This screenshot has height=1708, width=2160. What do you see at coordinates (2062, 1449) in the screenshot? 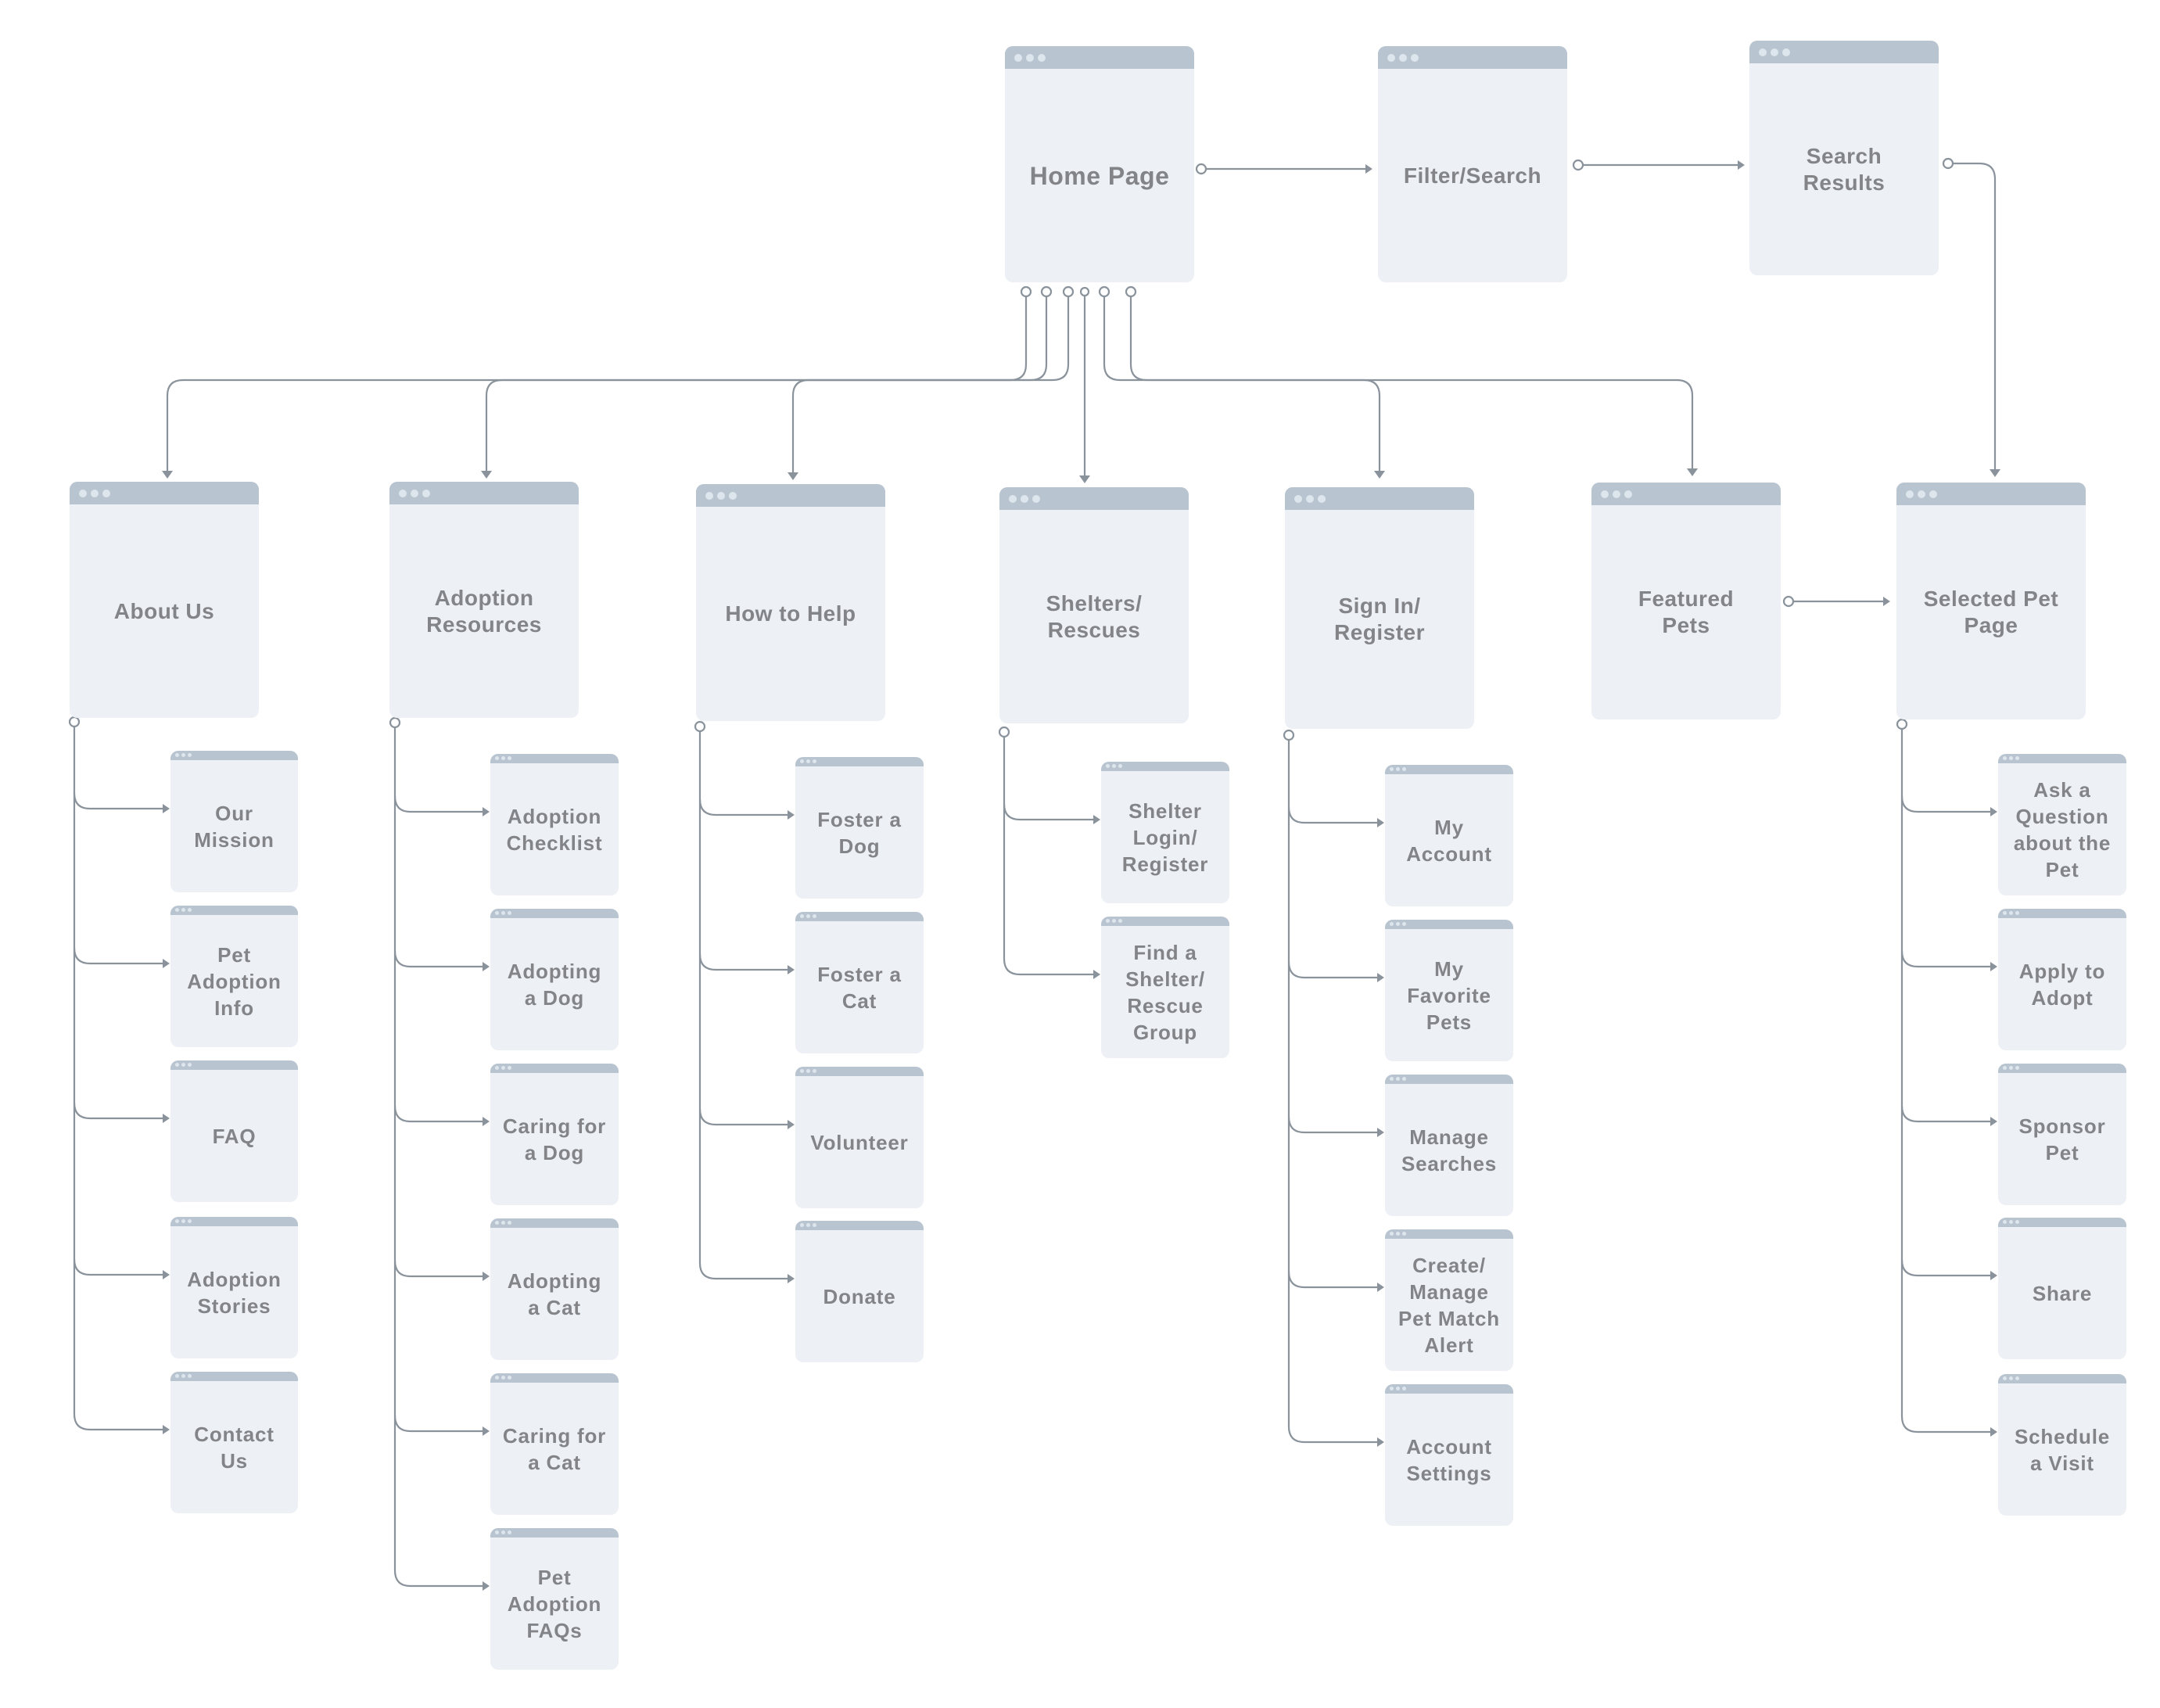
I see `page-node-label: Schedule a Visit` at bounding box center [2062, 1449].